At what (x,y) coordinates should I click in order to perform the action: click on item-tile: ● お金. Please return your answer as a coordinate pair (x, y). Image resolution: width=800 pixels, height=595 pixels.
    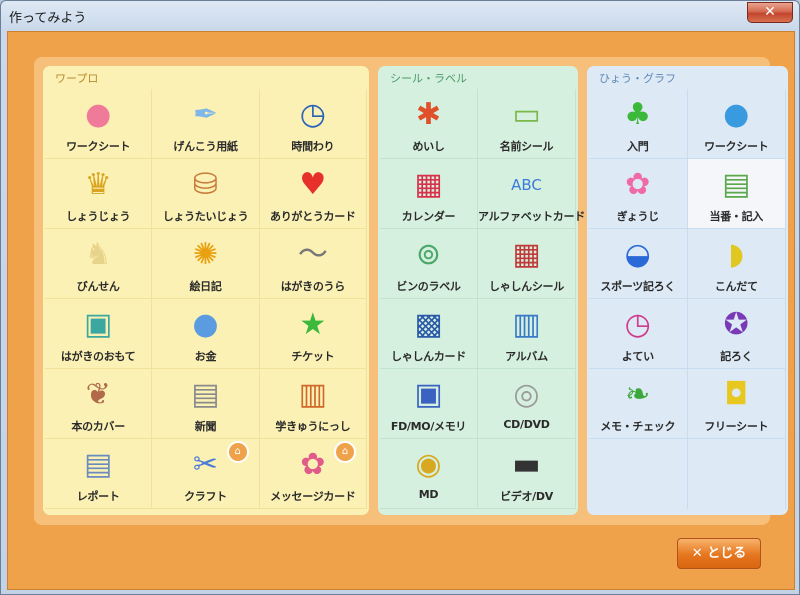
    Looking at the image, I should click on (206, 334).